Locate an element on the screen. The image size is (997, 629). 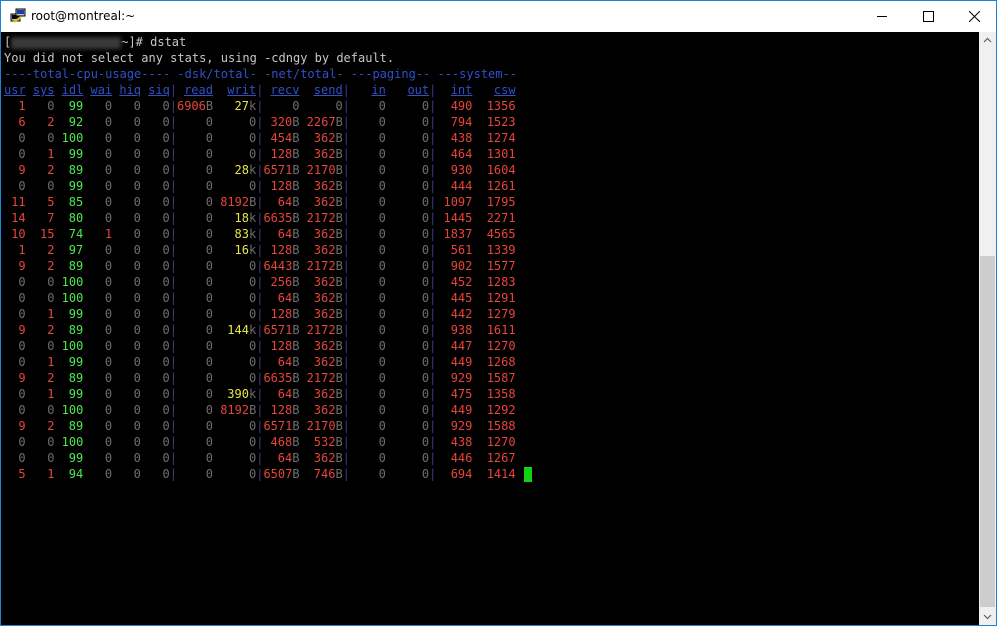
table-cell: 464 is located at coordinates (461, 154).